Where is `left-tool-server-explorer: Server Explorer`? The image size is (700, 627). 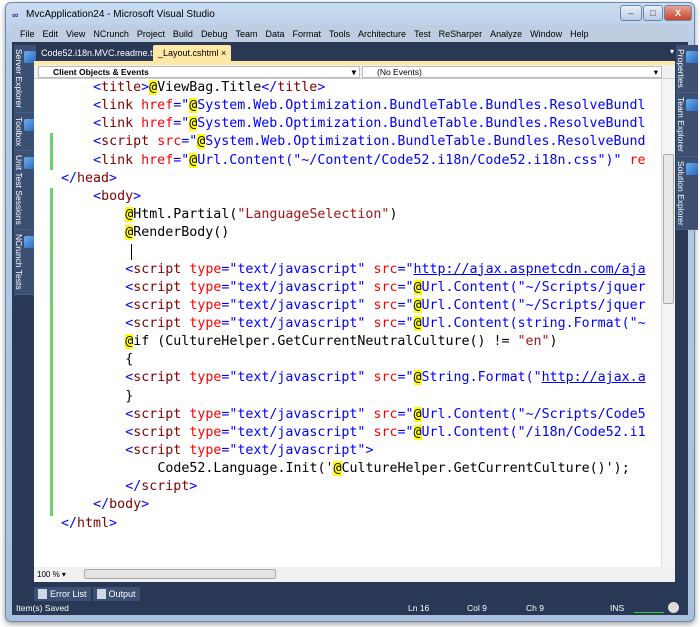 left-tool-server-explorer: Server Explorer is located at coordinates (25, 79).